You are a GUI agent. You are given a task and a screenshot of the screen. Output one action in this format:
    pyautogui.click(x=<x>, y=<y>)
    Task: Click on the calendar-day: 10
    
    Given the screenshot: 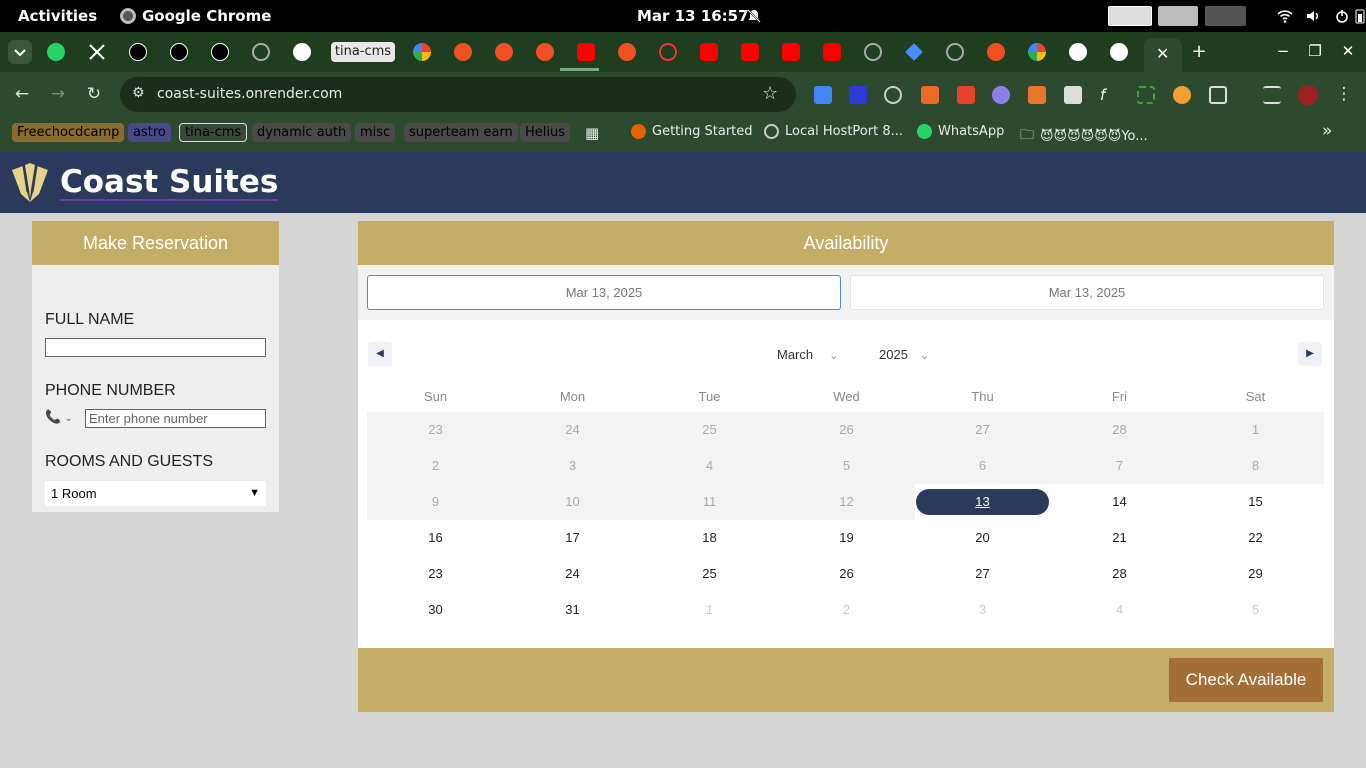 What is the action you would take?
    pyautogui.click(x=572, y=502)
    